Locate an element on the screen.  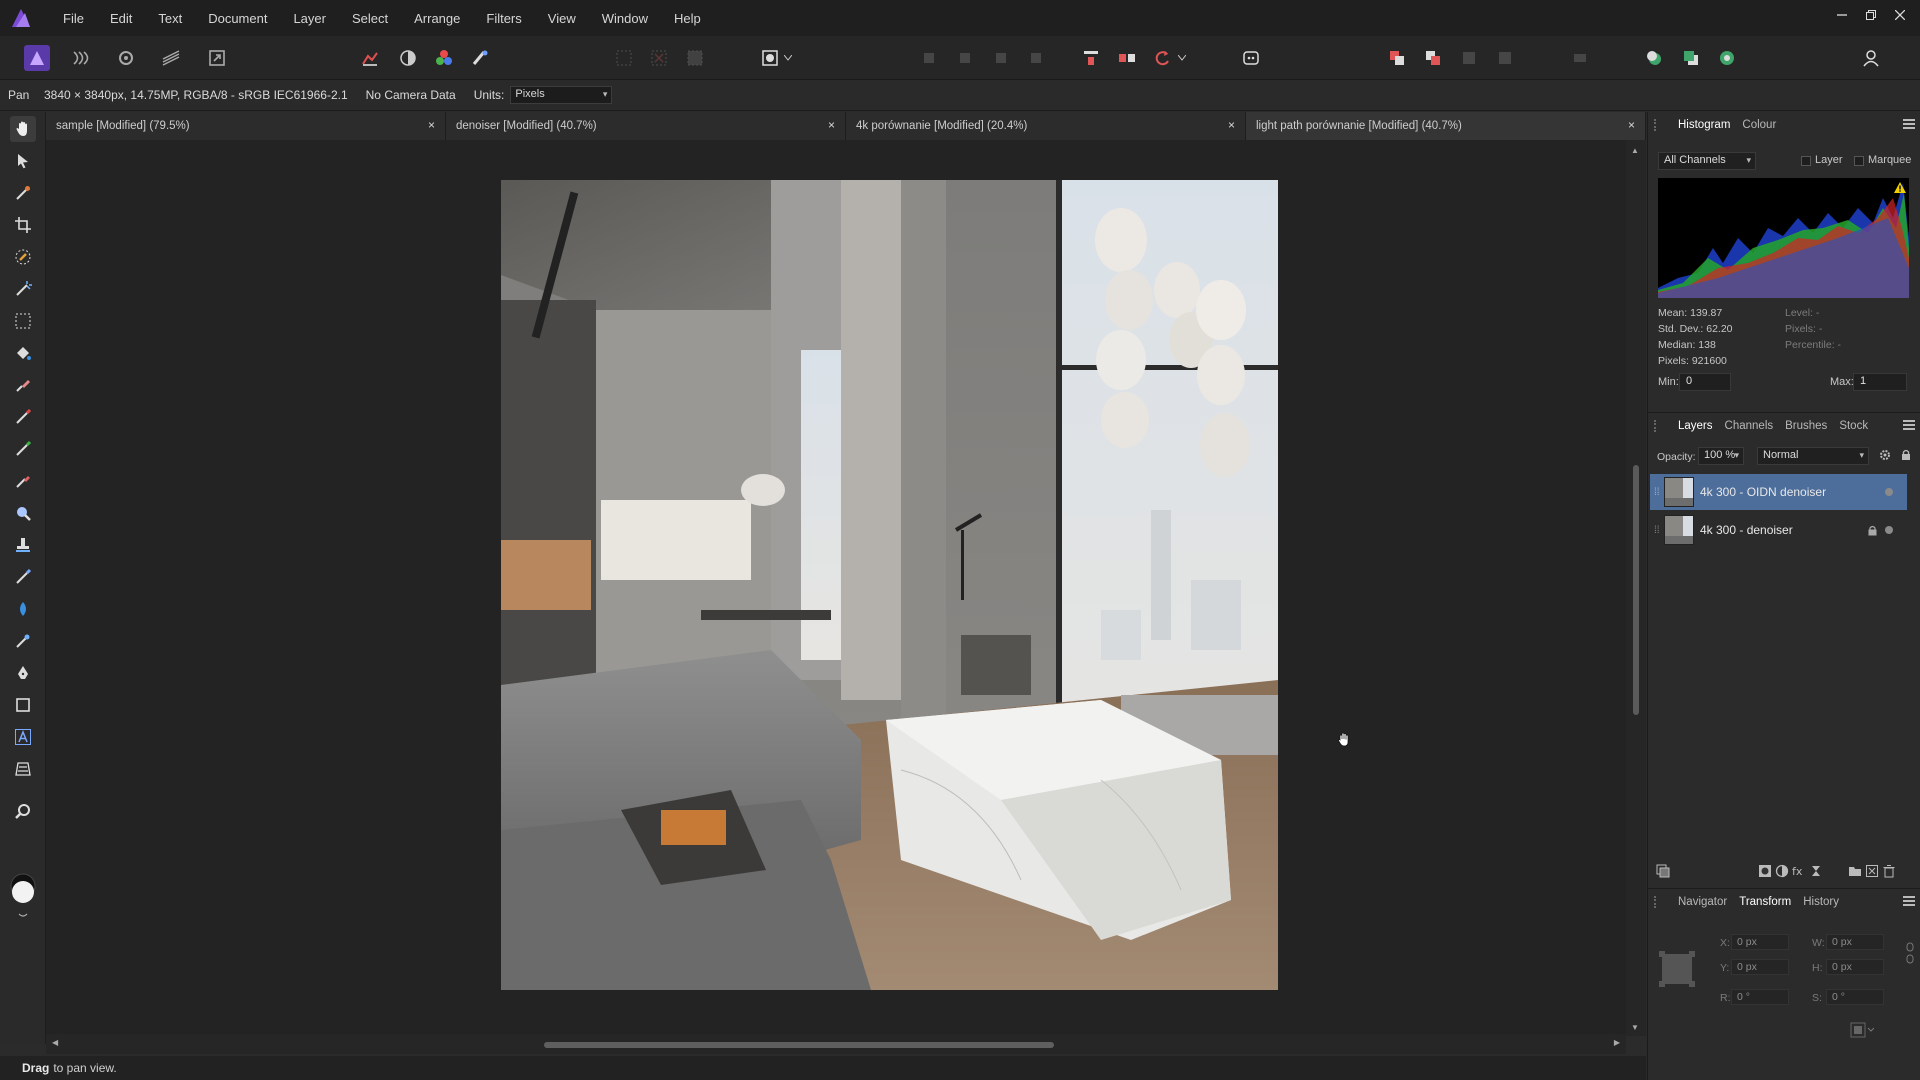
assistant-icon is located at coordinates (1251, 58).